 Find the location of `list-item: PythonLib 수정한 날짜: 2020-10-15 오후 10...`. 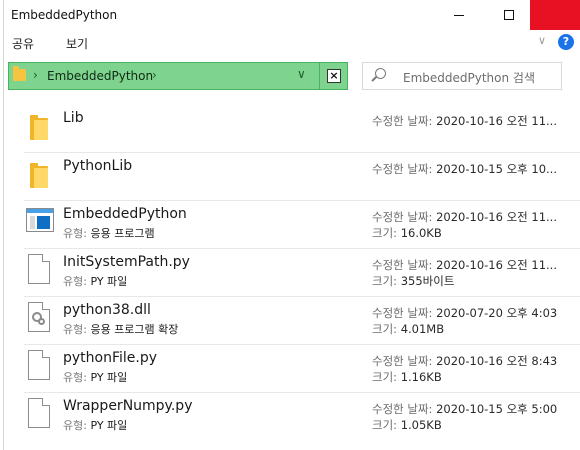

list-item: PythonLib 수정한 날짜: 2020-10-15 오후 10... is located at coordinates (300, 172).